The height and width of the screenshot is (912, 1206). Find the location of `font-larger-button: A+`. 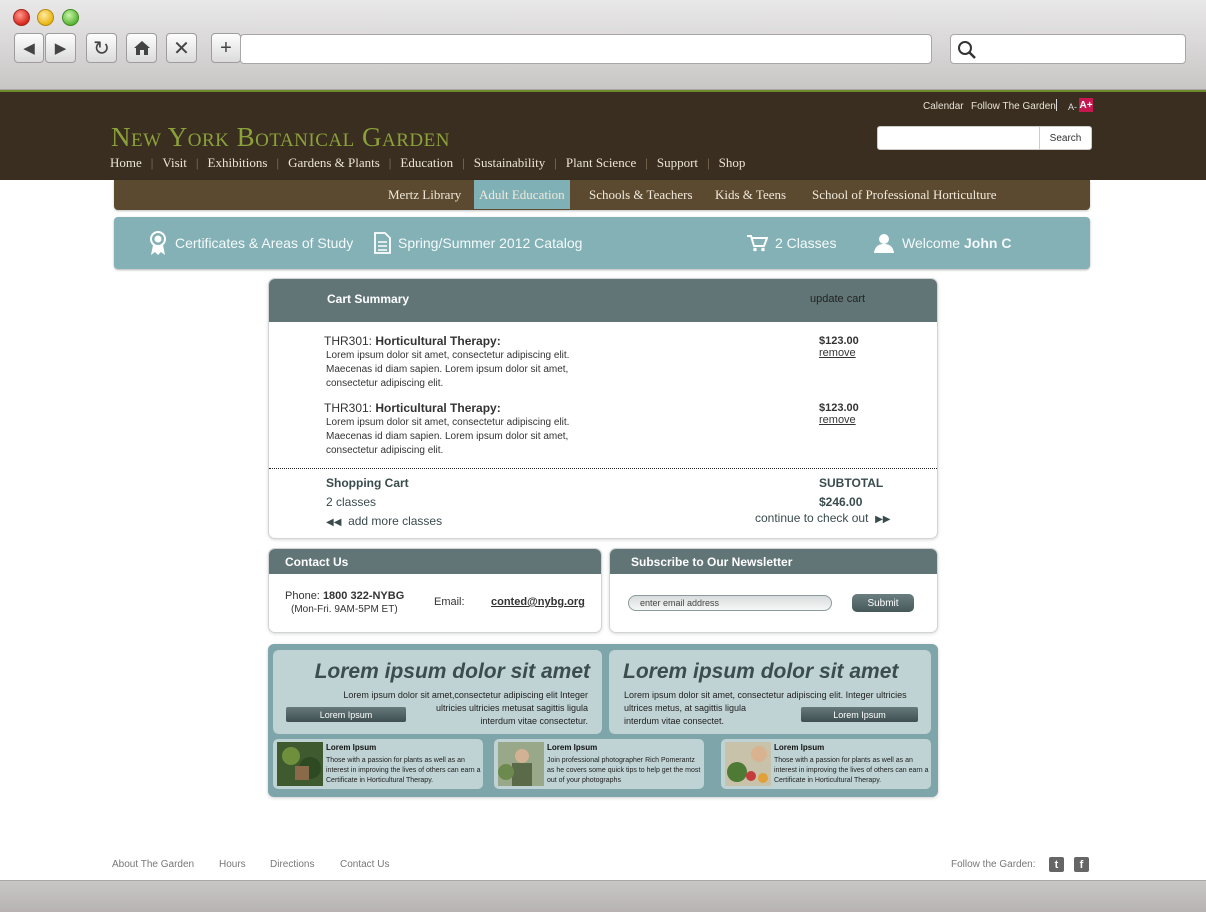

font-larger-button: A+ is located at coordinates (1086, 105).